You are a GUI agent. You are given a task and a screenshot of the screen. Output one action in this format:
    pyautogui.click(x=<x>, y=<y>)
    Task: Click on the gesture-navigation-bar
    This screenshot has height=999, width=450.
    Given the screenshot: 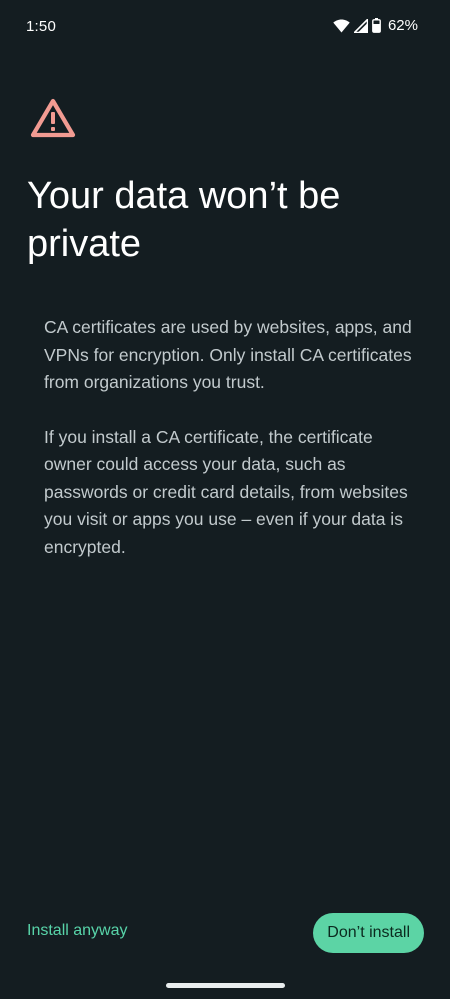 What is the action you would take?
    pyautogui.click(x=225, y=985)
    